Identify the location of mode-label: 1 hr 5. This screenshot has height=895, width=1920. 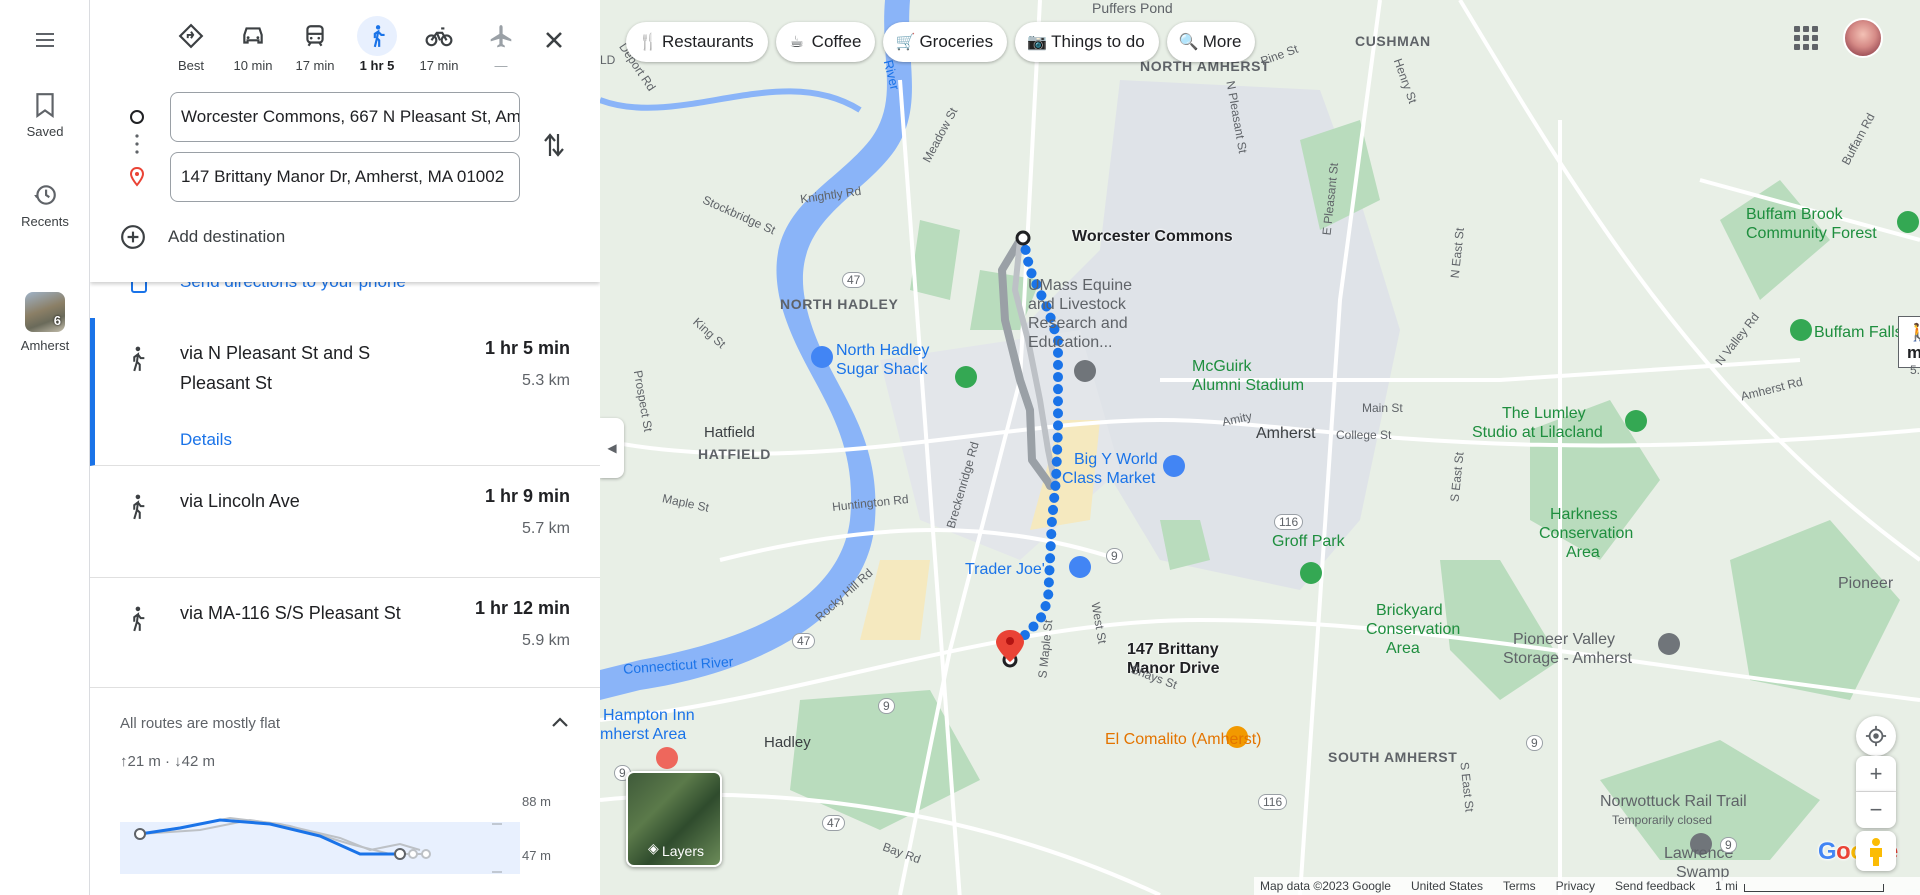
(377, 65).